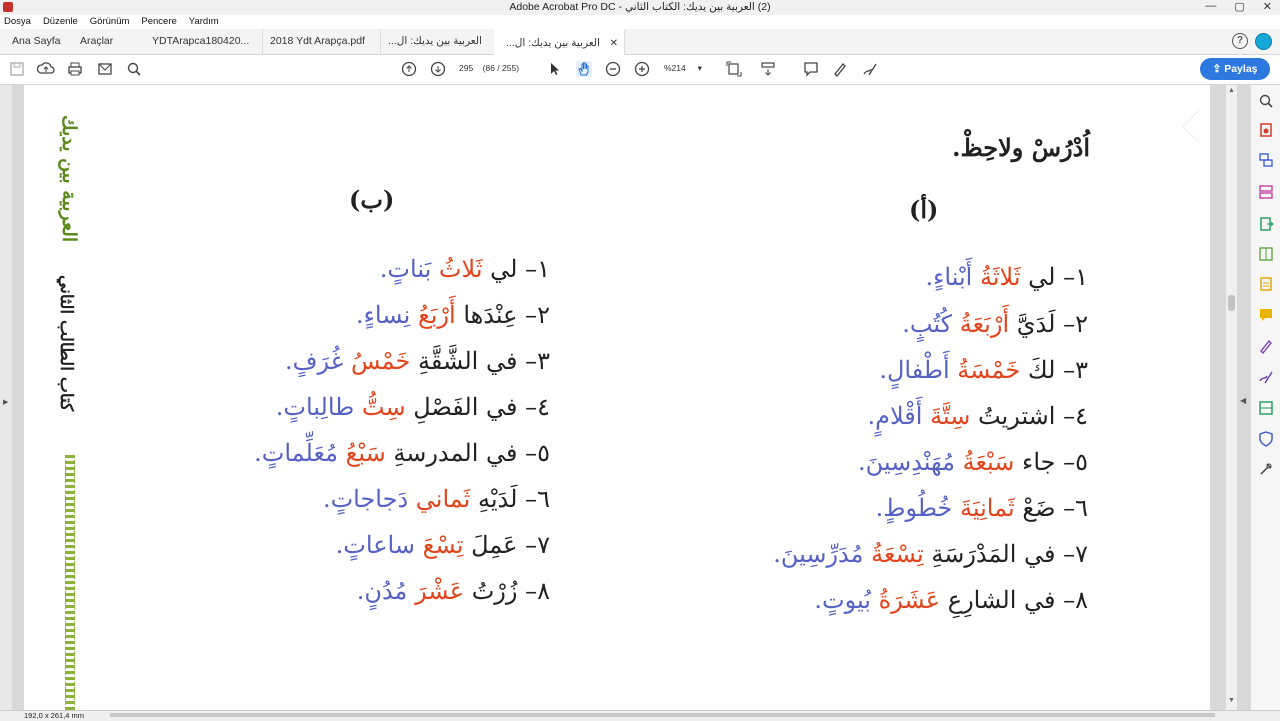 The height and width of the screenshot is (721, 1280). What do you see at coordinates (614, 43) in the screenshot?
I see `tab-close-icon: ✕` at bounding box center [614, 43].